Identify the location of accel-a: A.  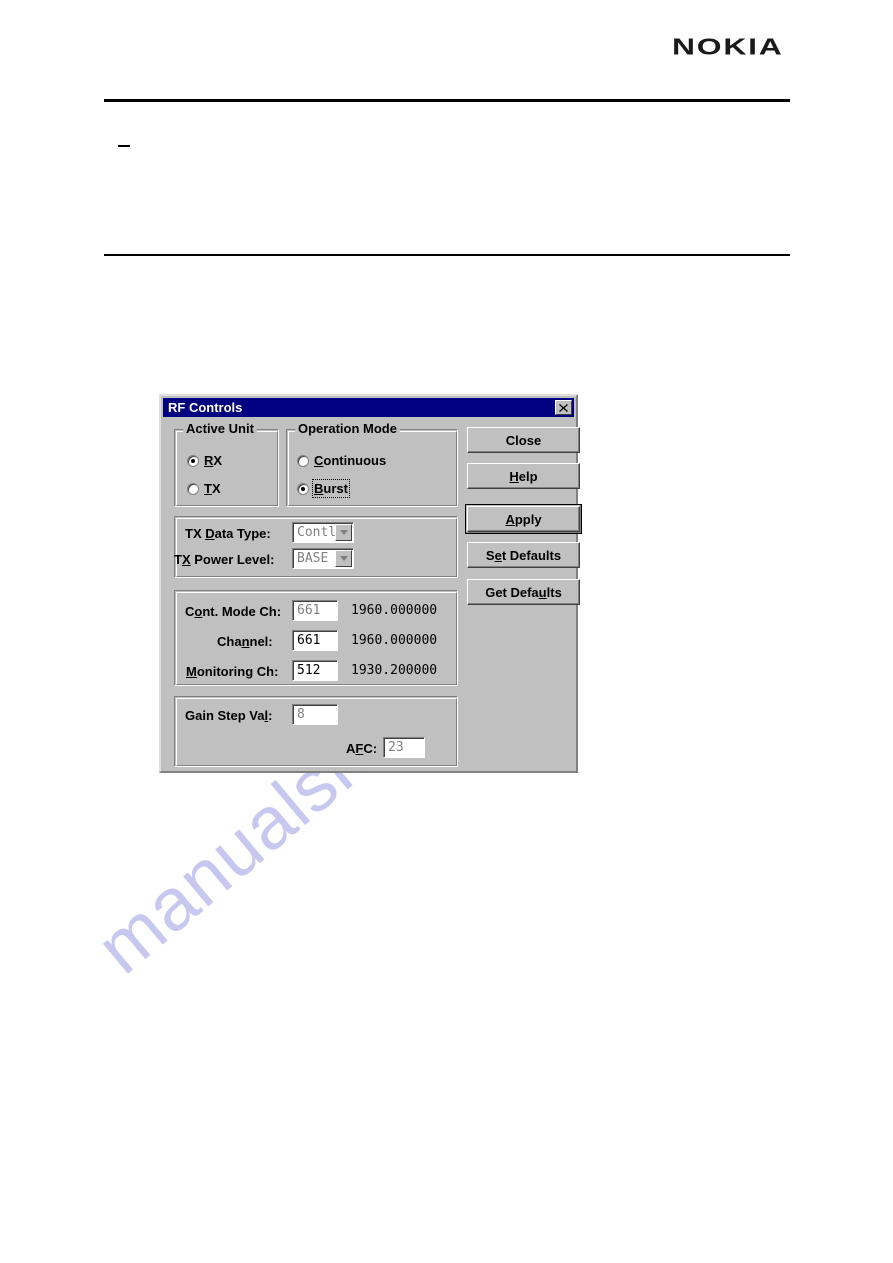
(510, 519).